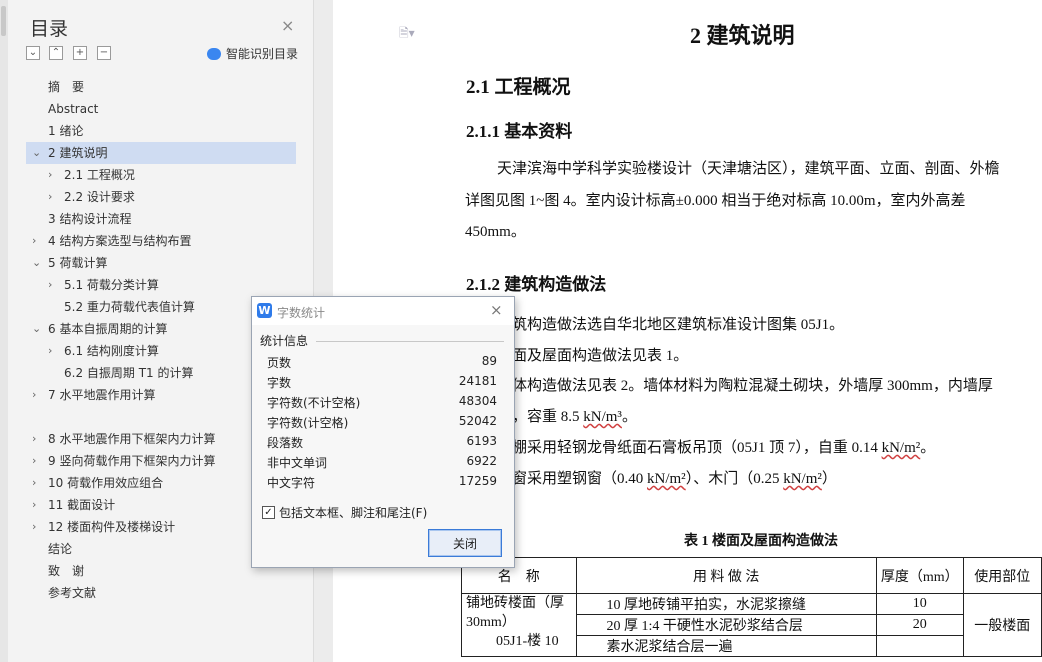  What do you see at coordinates (33, 53) in the screenshot?
I see `collapse-all-icon: ⌄` at bounding box center [33, 53].